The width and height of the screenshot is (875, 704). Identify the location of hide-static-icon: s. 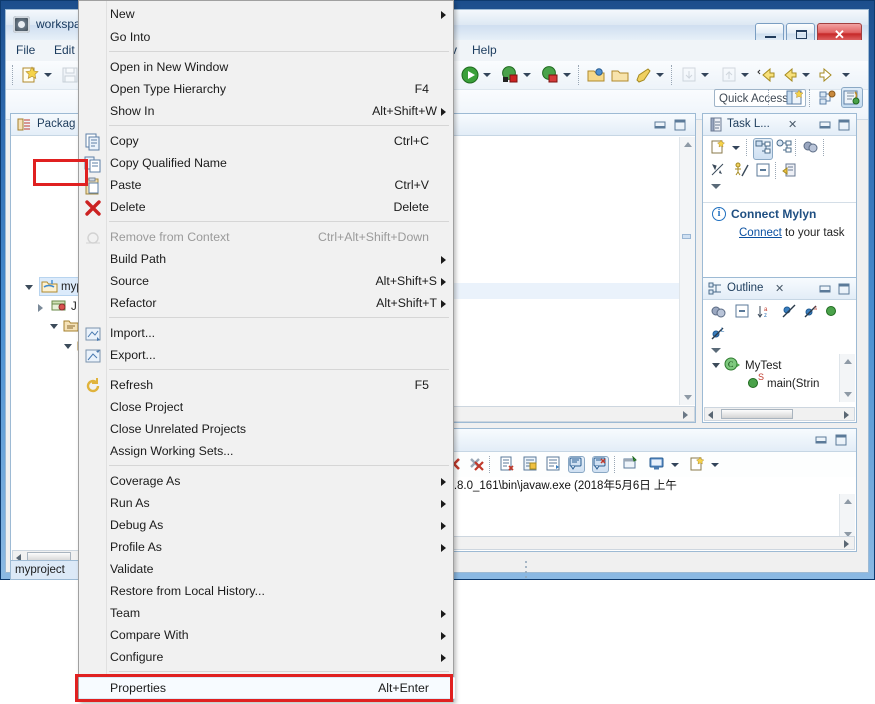
(811, 313).